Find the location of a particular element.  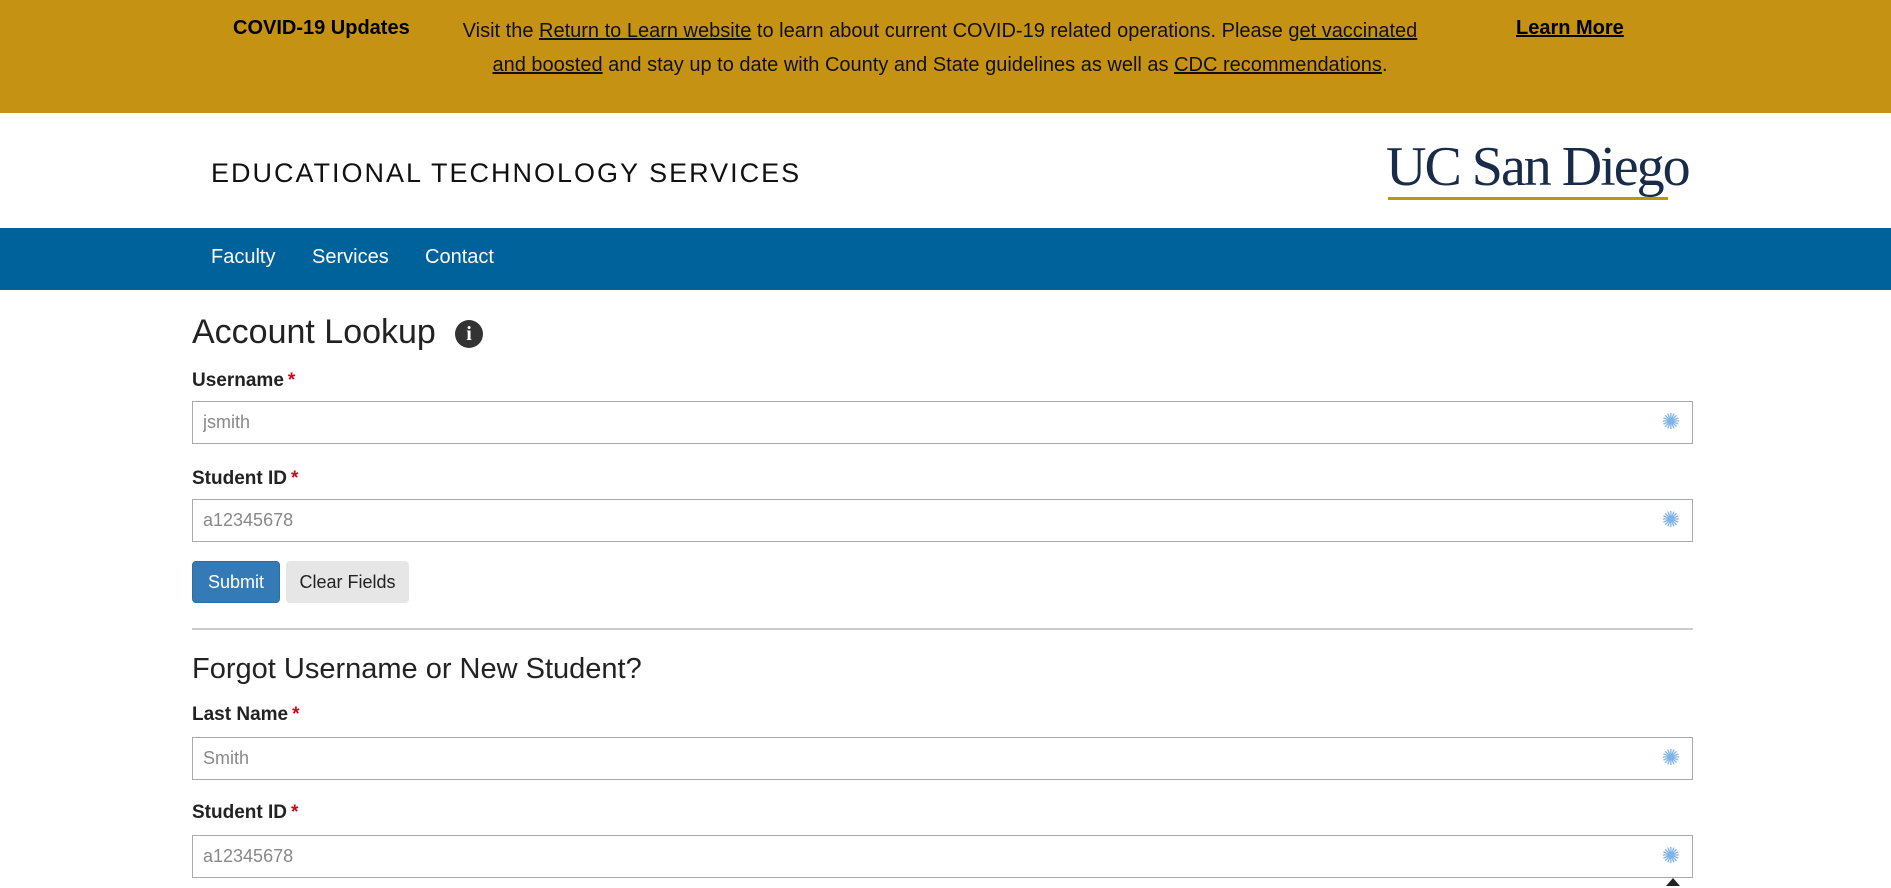

return-to-learn-link: Return to Learn website is located at coordinates (645, 31).